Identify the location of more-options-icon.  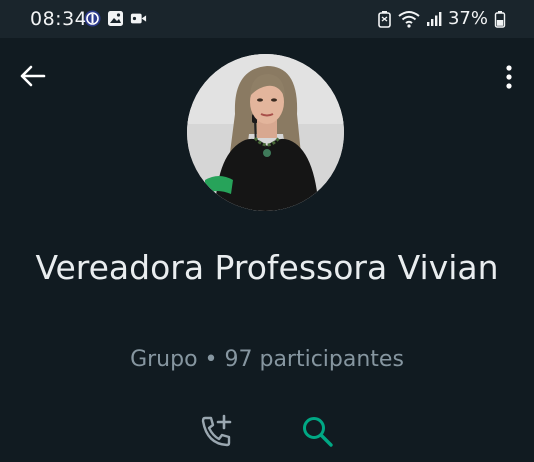
(509, 77).